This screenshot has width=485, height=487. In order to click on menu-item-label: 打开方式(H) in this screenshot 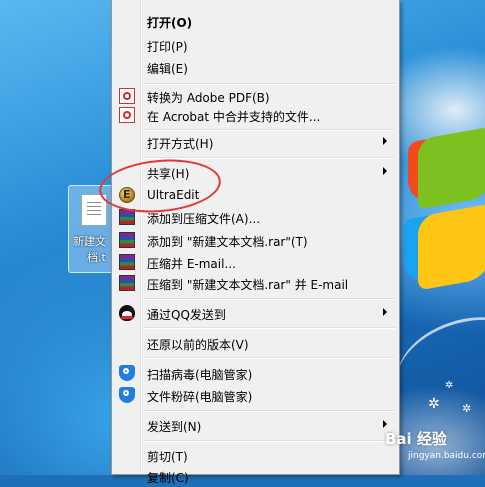, I will do `click(180, 144)`.